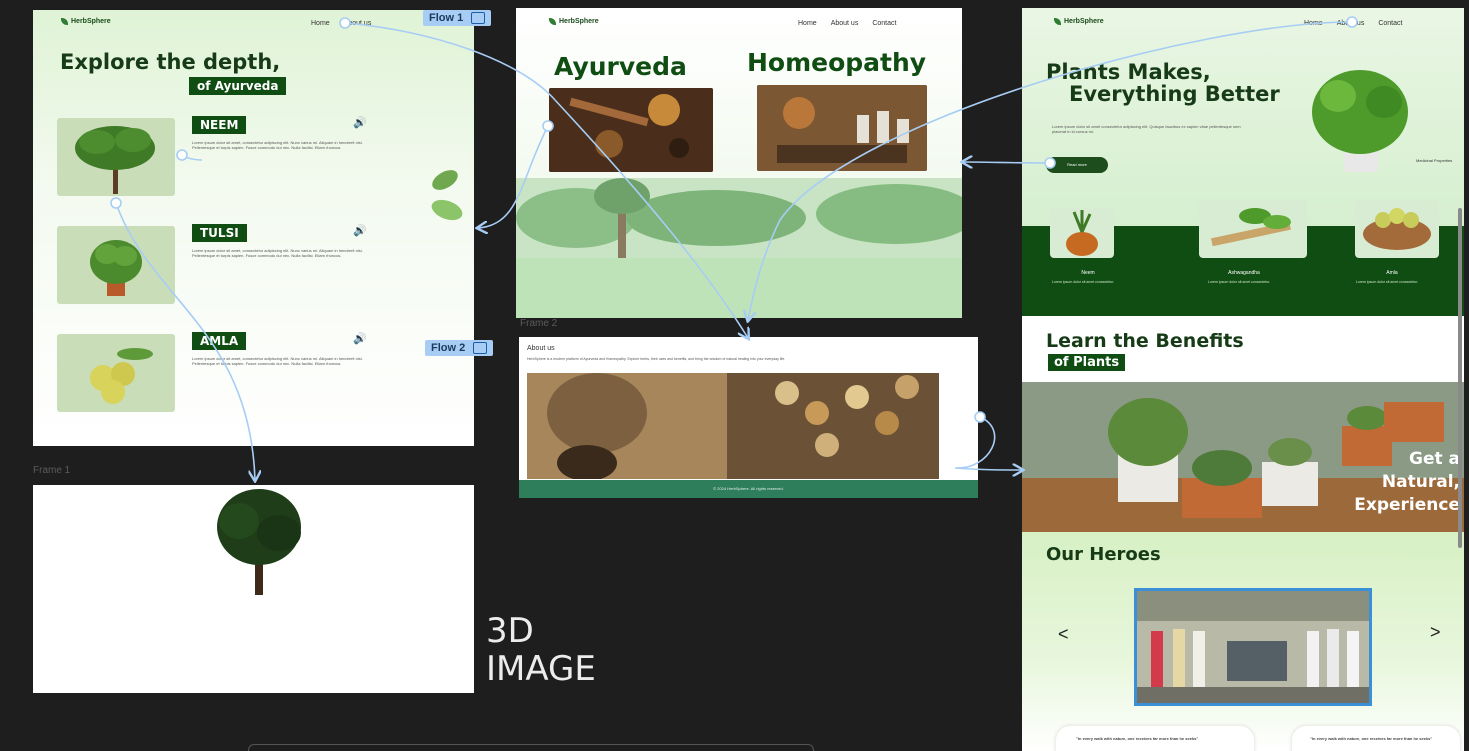  Describe the element at coordinates (219, 341) in the screenshot. I see `herb-label-amla: AMLA` at that location.